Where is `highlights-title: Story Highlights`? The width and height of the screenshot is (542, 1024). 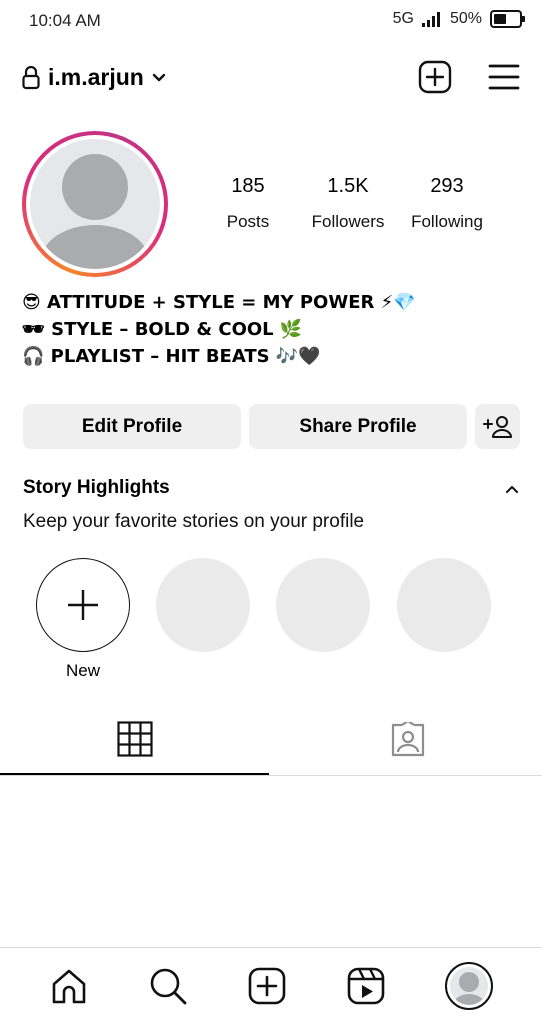
highlights-title: Story Highlights is located at coordinates (96, 487).